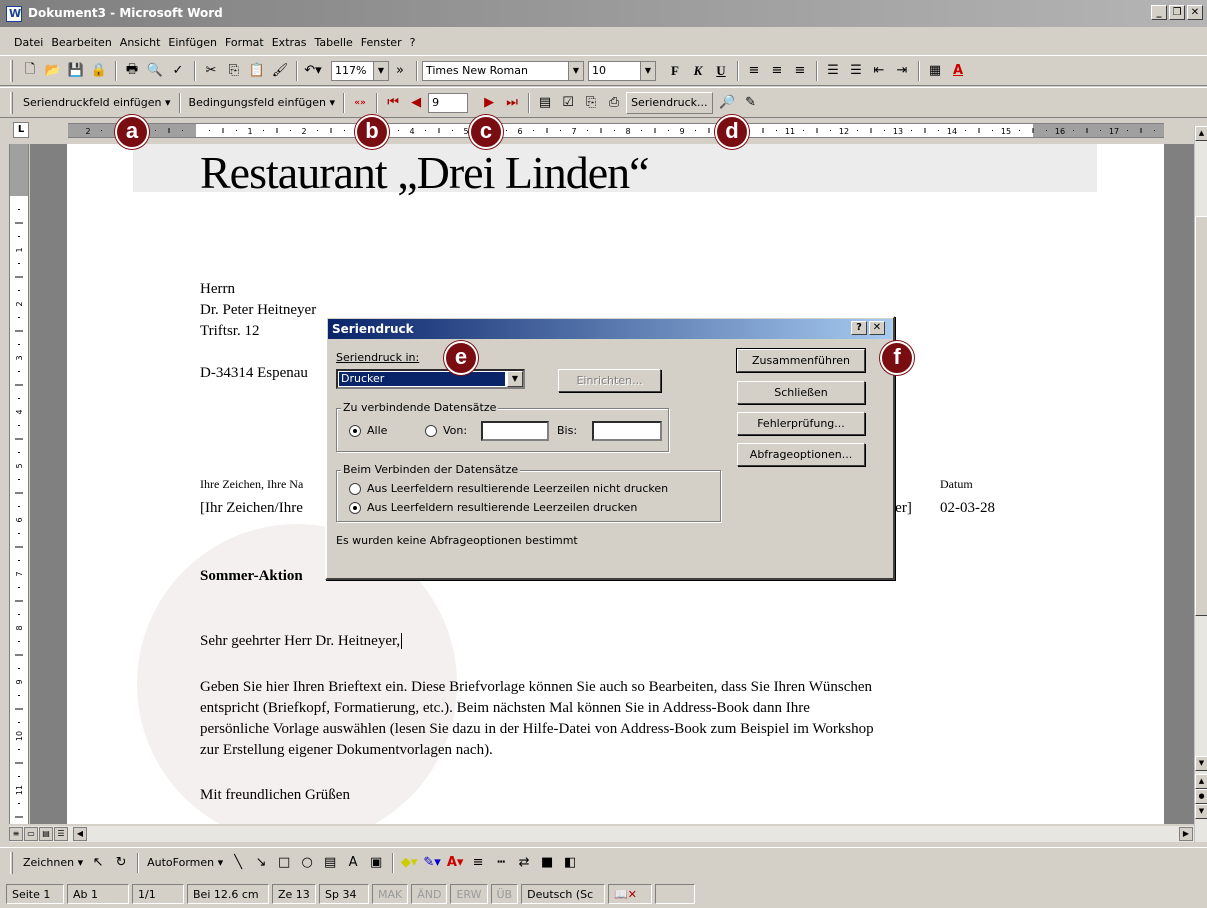  Describe the element at coordinates (431, 431) in the screenshot. I see `radio-from` at that location.